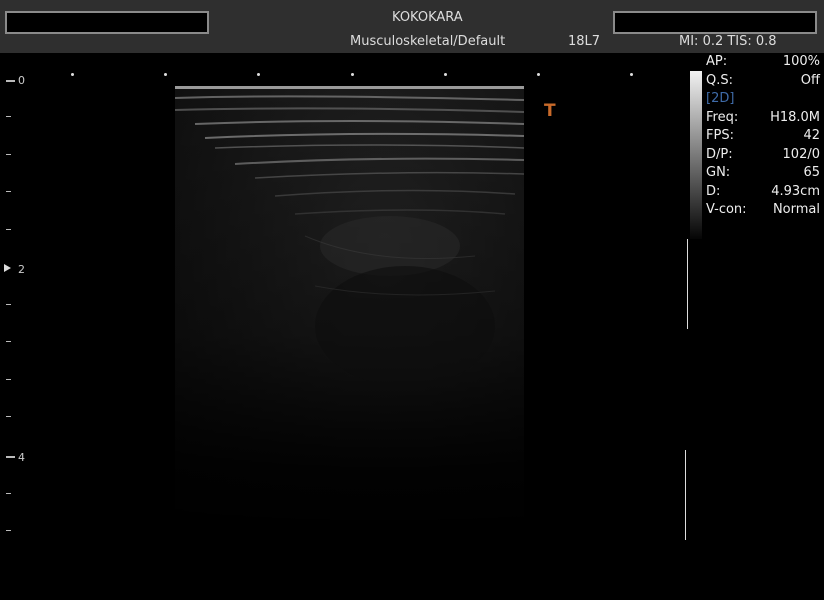 The image size is (824, 600). I want to click on focus-marker-icon, so click(7, 268).